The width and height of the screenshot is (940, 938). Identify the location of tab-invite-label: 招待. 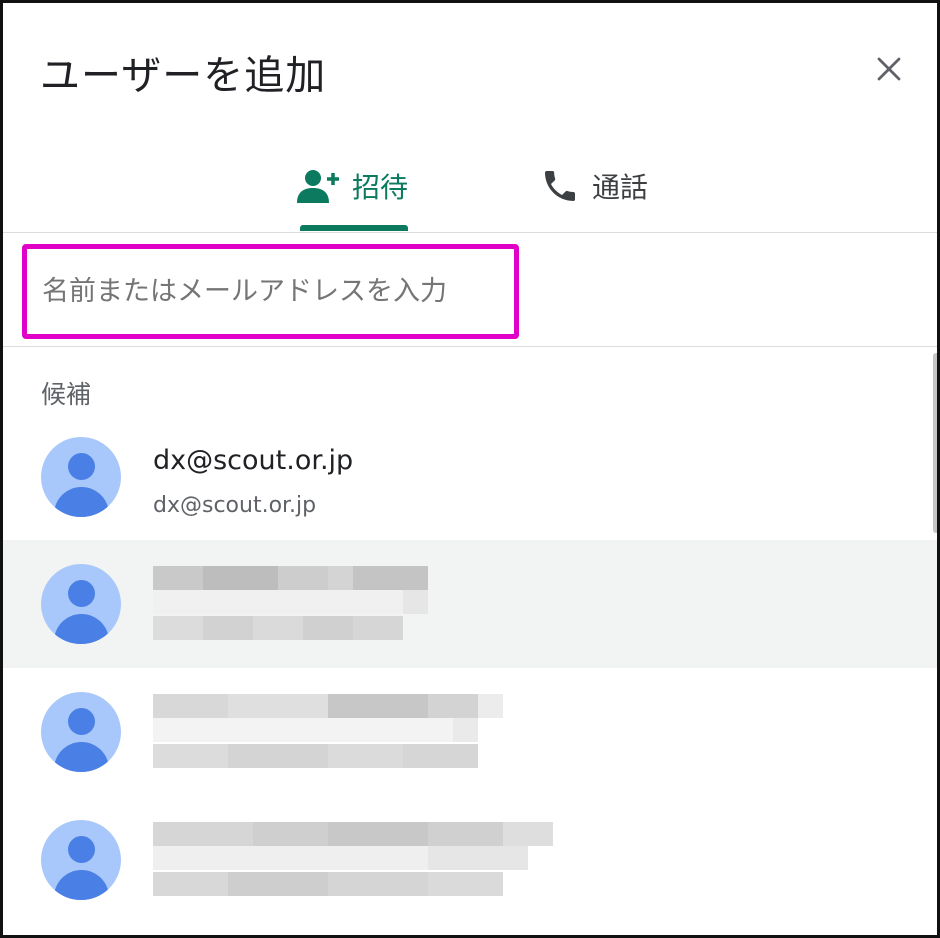
(380, 187).